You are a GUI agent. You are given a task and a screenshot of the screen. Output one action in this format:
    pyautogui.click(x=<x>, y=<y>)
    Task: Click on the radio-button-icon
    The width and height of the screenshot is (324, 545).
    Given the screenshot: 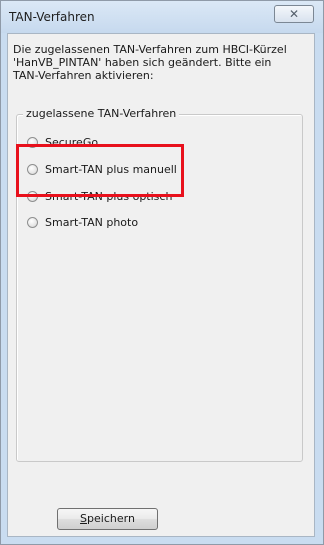 What is the action you would take?
    pyautogui.click(x=32, y=222)
    